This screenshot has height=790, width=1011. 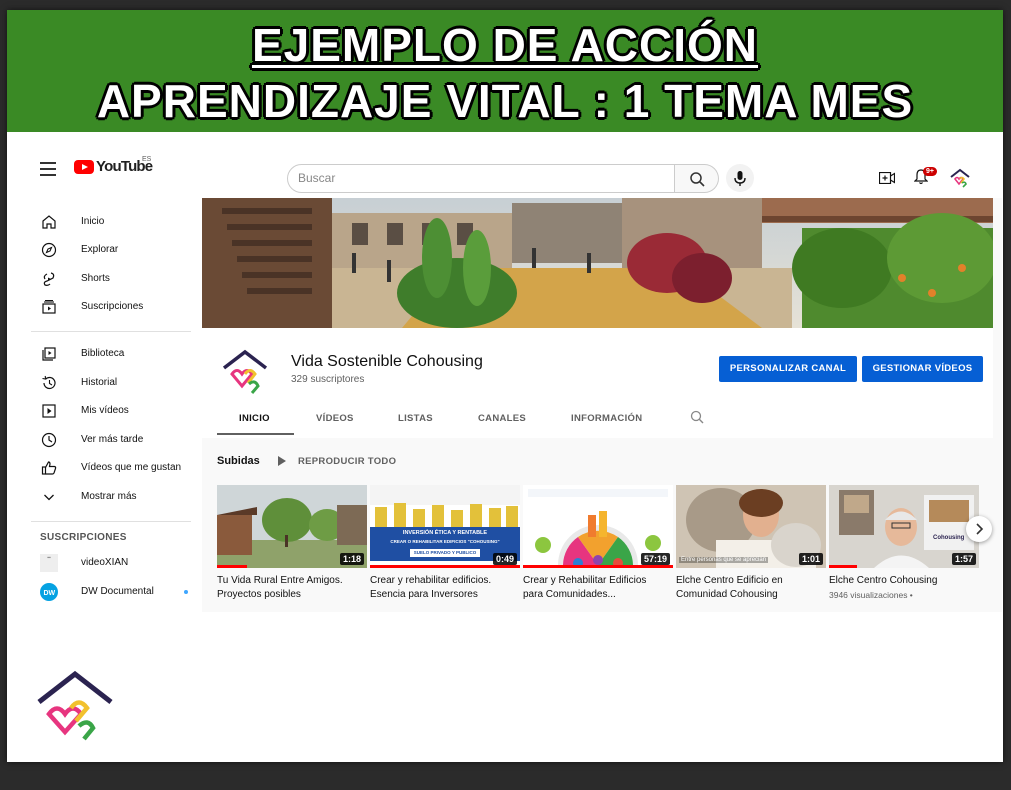 I want to click on next-videos-button, so click(x=979, y=529).